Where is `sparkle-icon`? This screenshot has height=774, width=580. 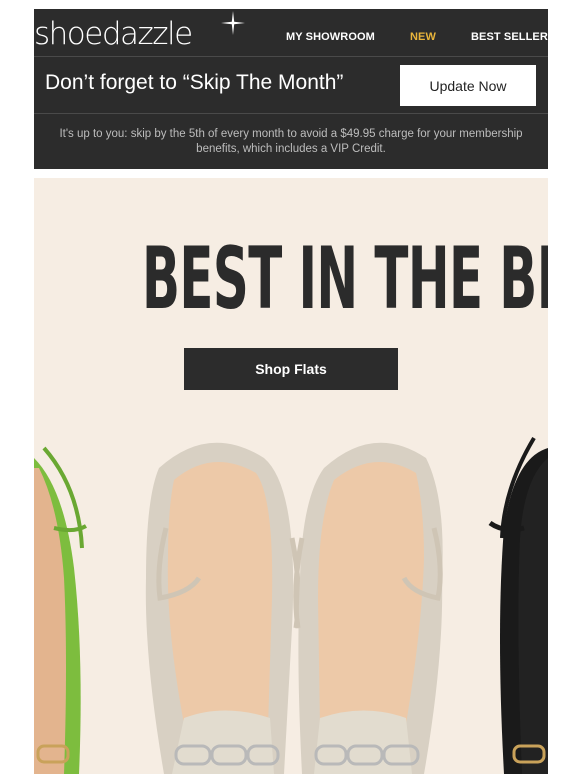 sparkle-icon is located at coordinates (233, 23).